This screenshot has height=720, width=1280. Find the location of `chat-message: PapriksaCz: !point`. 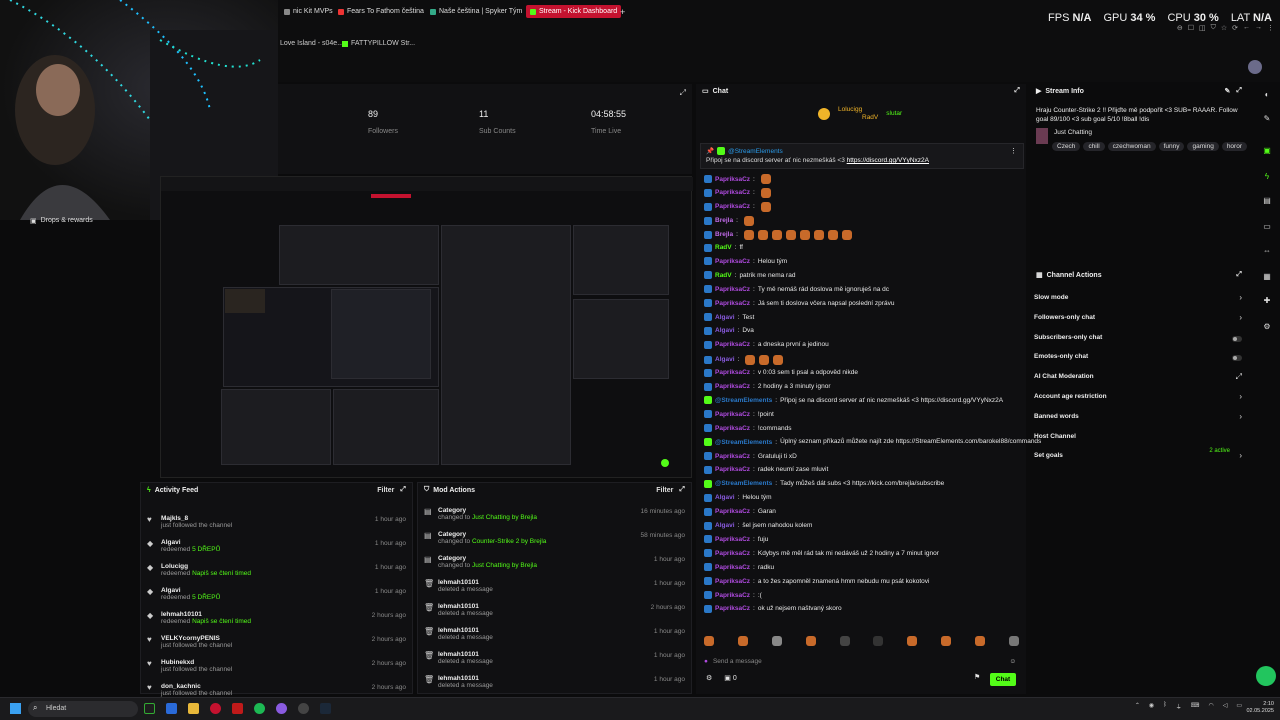

chat-message: PapriksaCz: !point is located at coordinates (739, 414).